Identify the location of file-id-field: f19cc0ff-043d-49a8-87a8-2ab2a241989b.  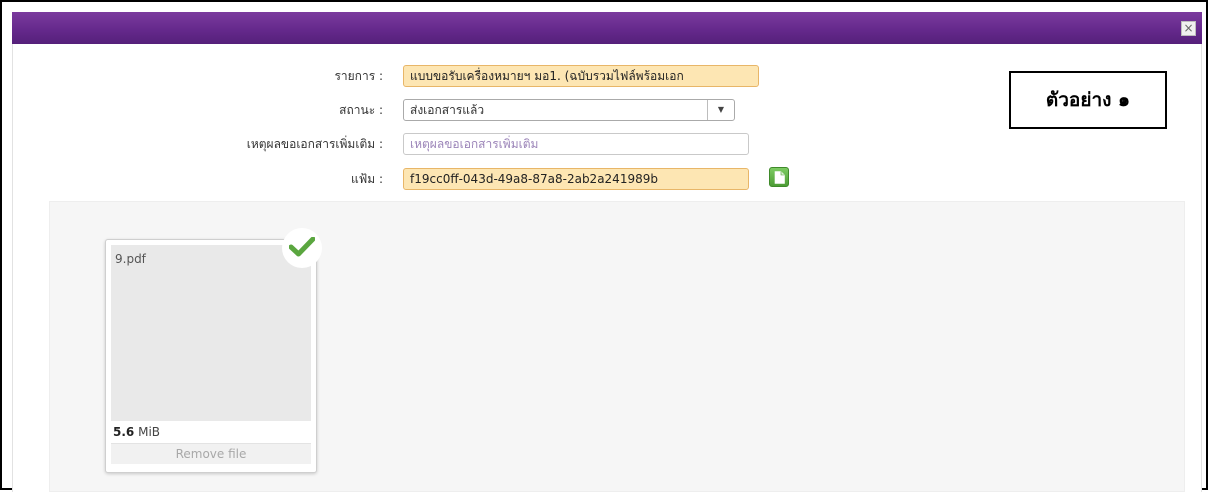
(576, 179).